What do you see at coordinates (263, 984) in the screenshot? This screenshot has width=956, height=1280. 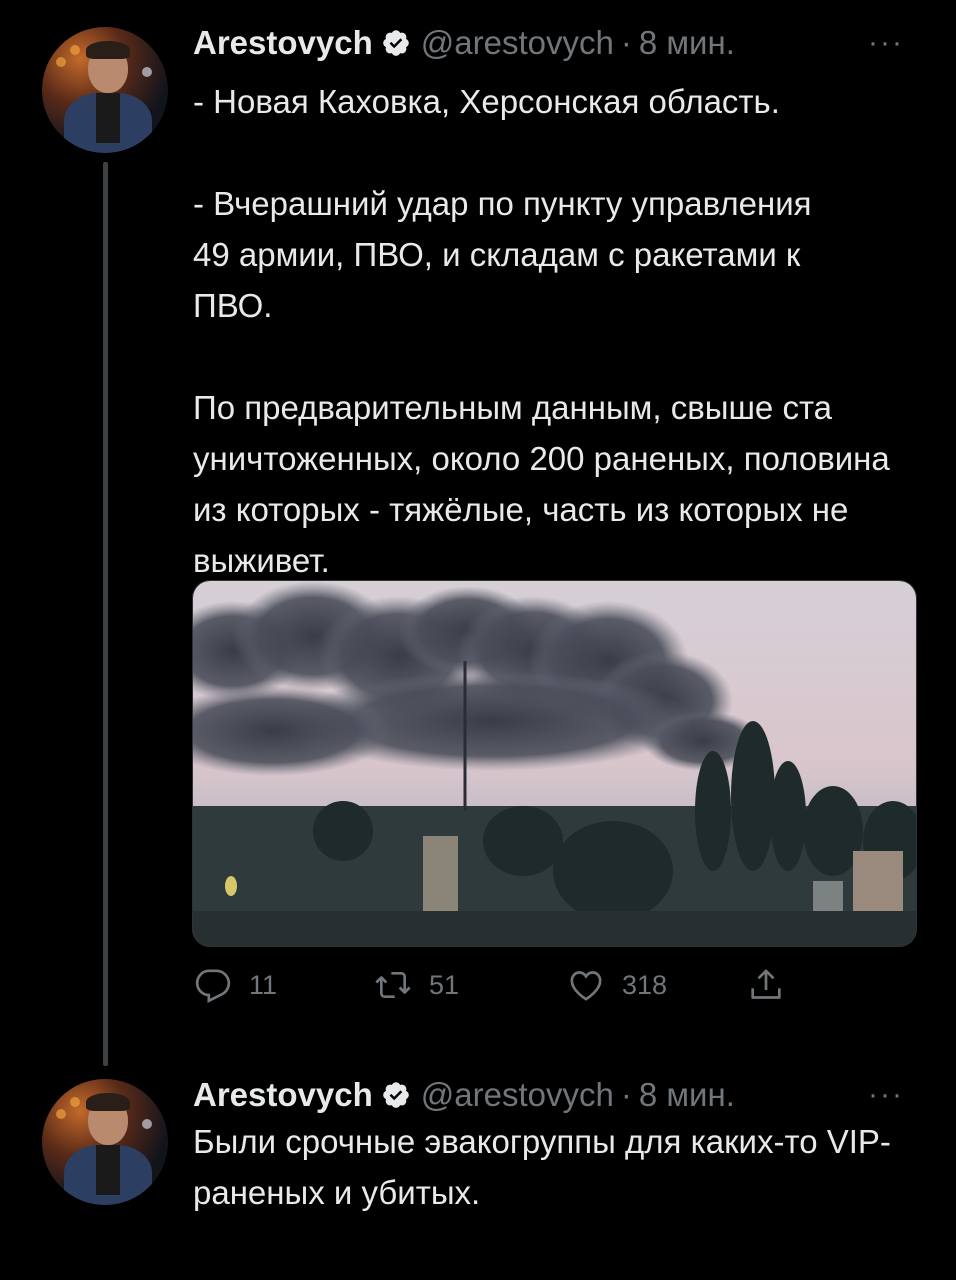 I see `reply-count: 11` at bounding box center [263, 984].